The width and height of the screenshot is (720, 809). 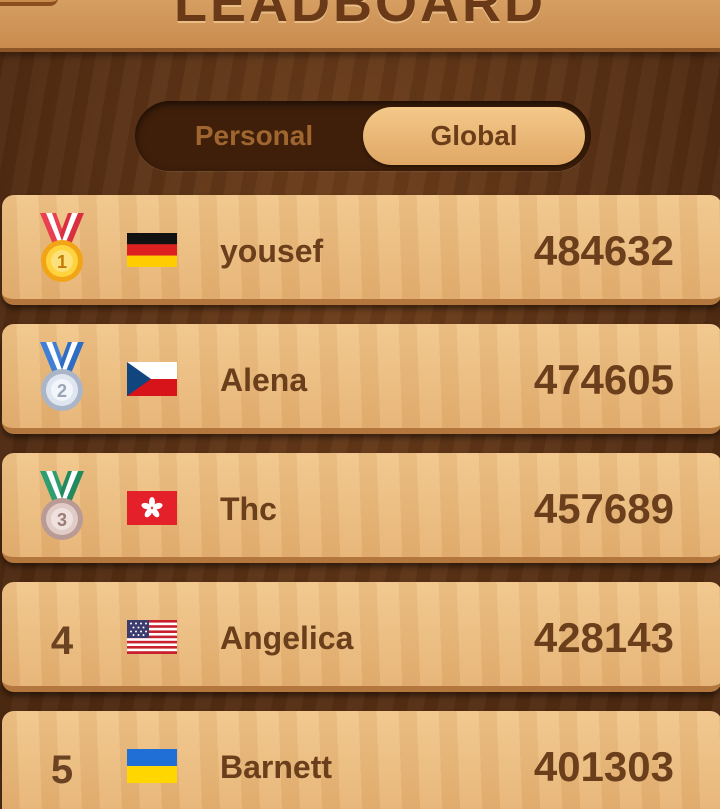 I want to click on player-name: Barnett, so click(x=276, y=767).